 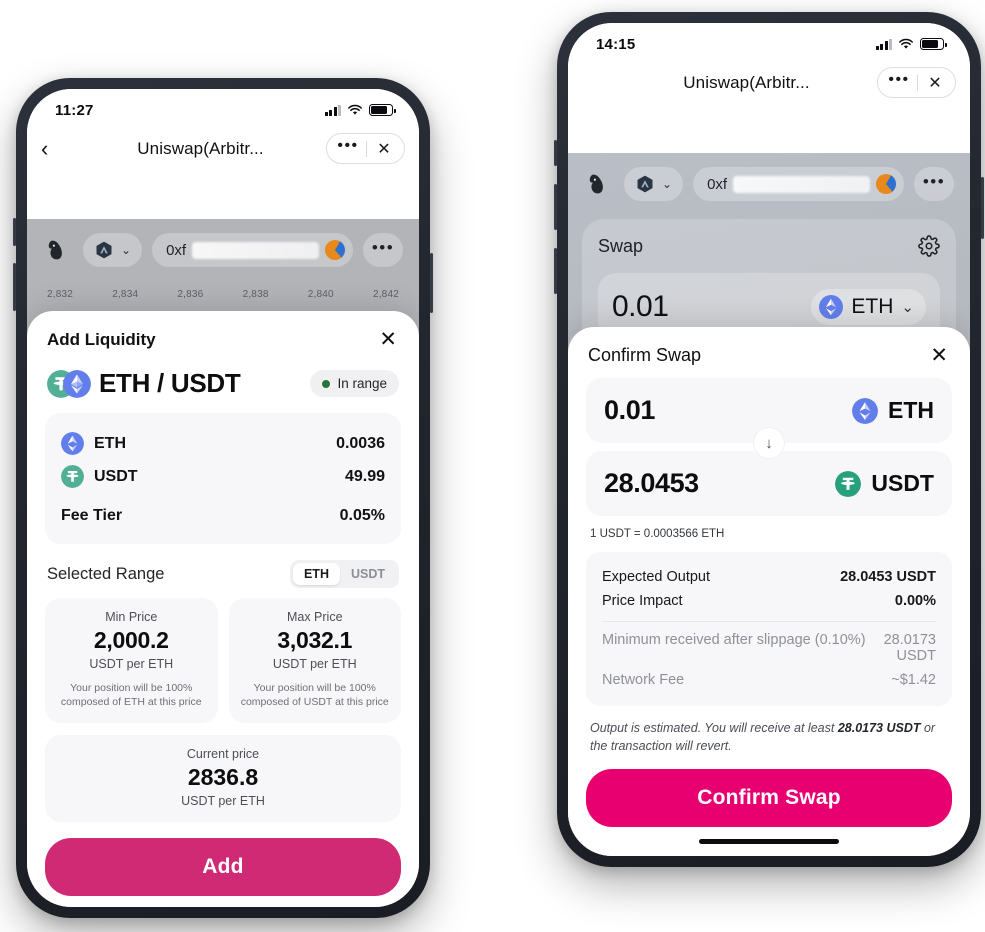 I want to click on current-price-card: Current price 2836.8 USDT per ETH, so click(x=223, y=779).